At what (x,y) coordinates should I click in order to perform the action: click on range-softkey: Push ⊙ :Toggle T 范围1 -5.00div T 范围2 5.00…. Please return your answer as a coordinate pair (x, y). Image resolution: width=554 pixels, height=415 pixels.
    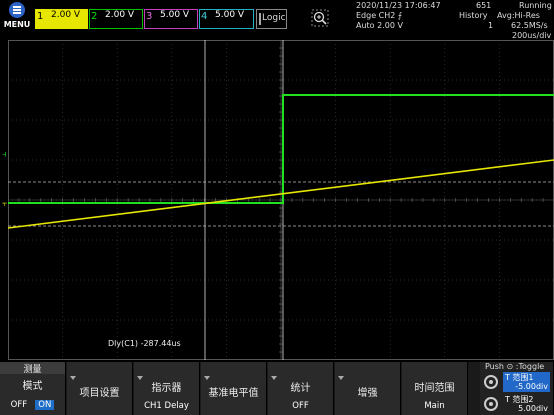
    Looking at the image, I should click on (517, 388).